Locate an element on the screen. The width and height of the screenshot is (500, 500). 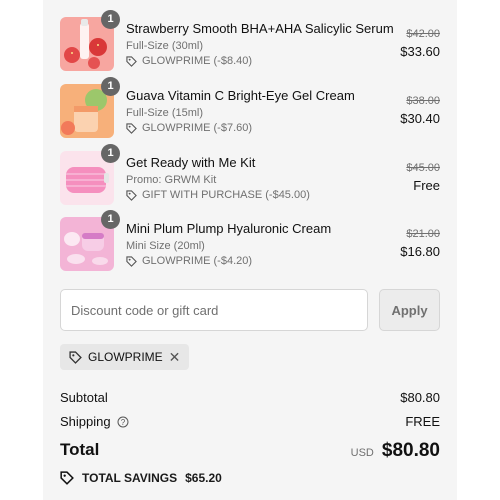
product-name: Get Ready with Me Kit is located at coordinates (191, 162).